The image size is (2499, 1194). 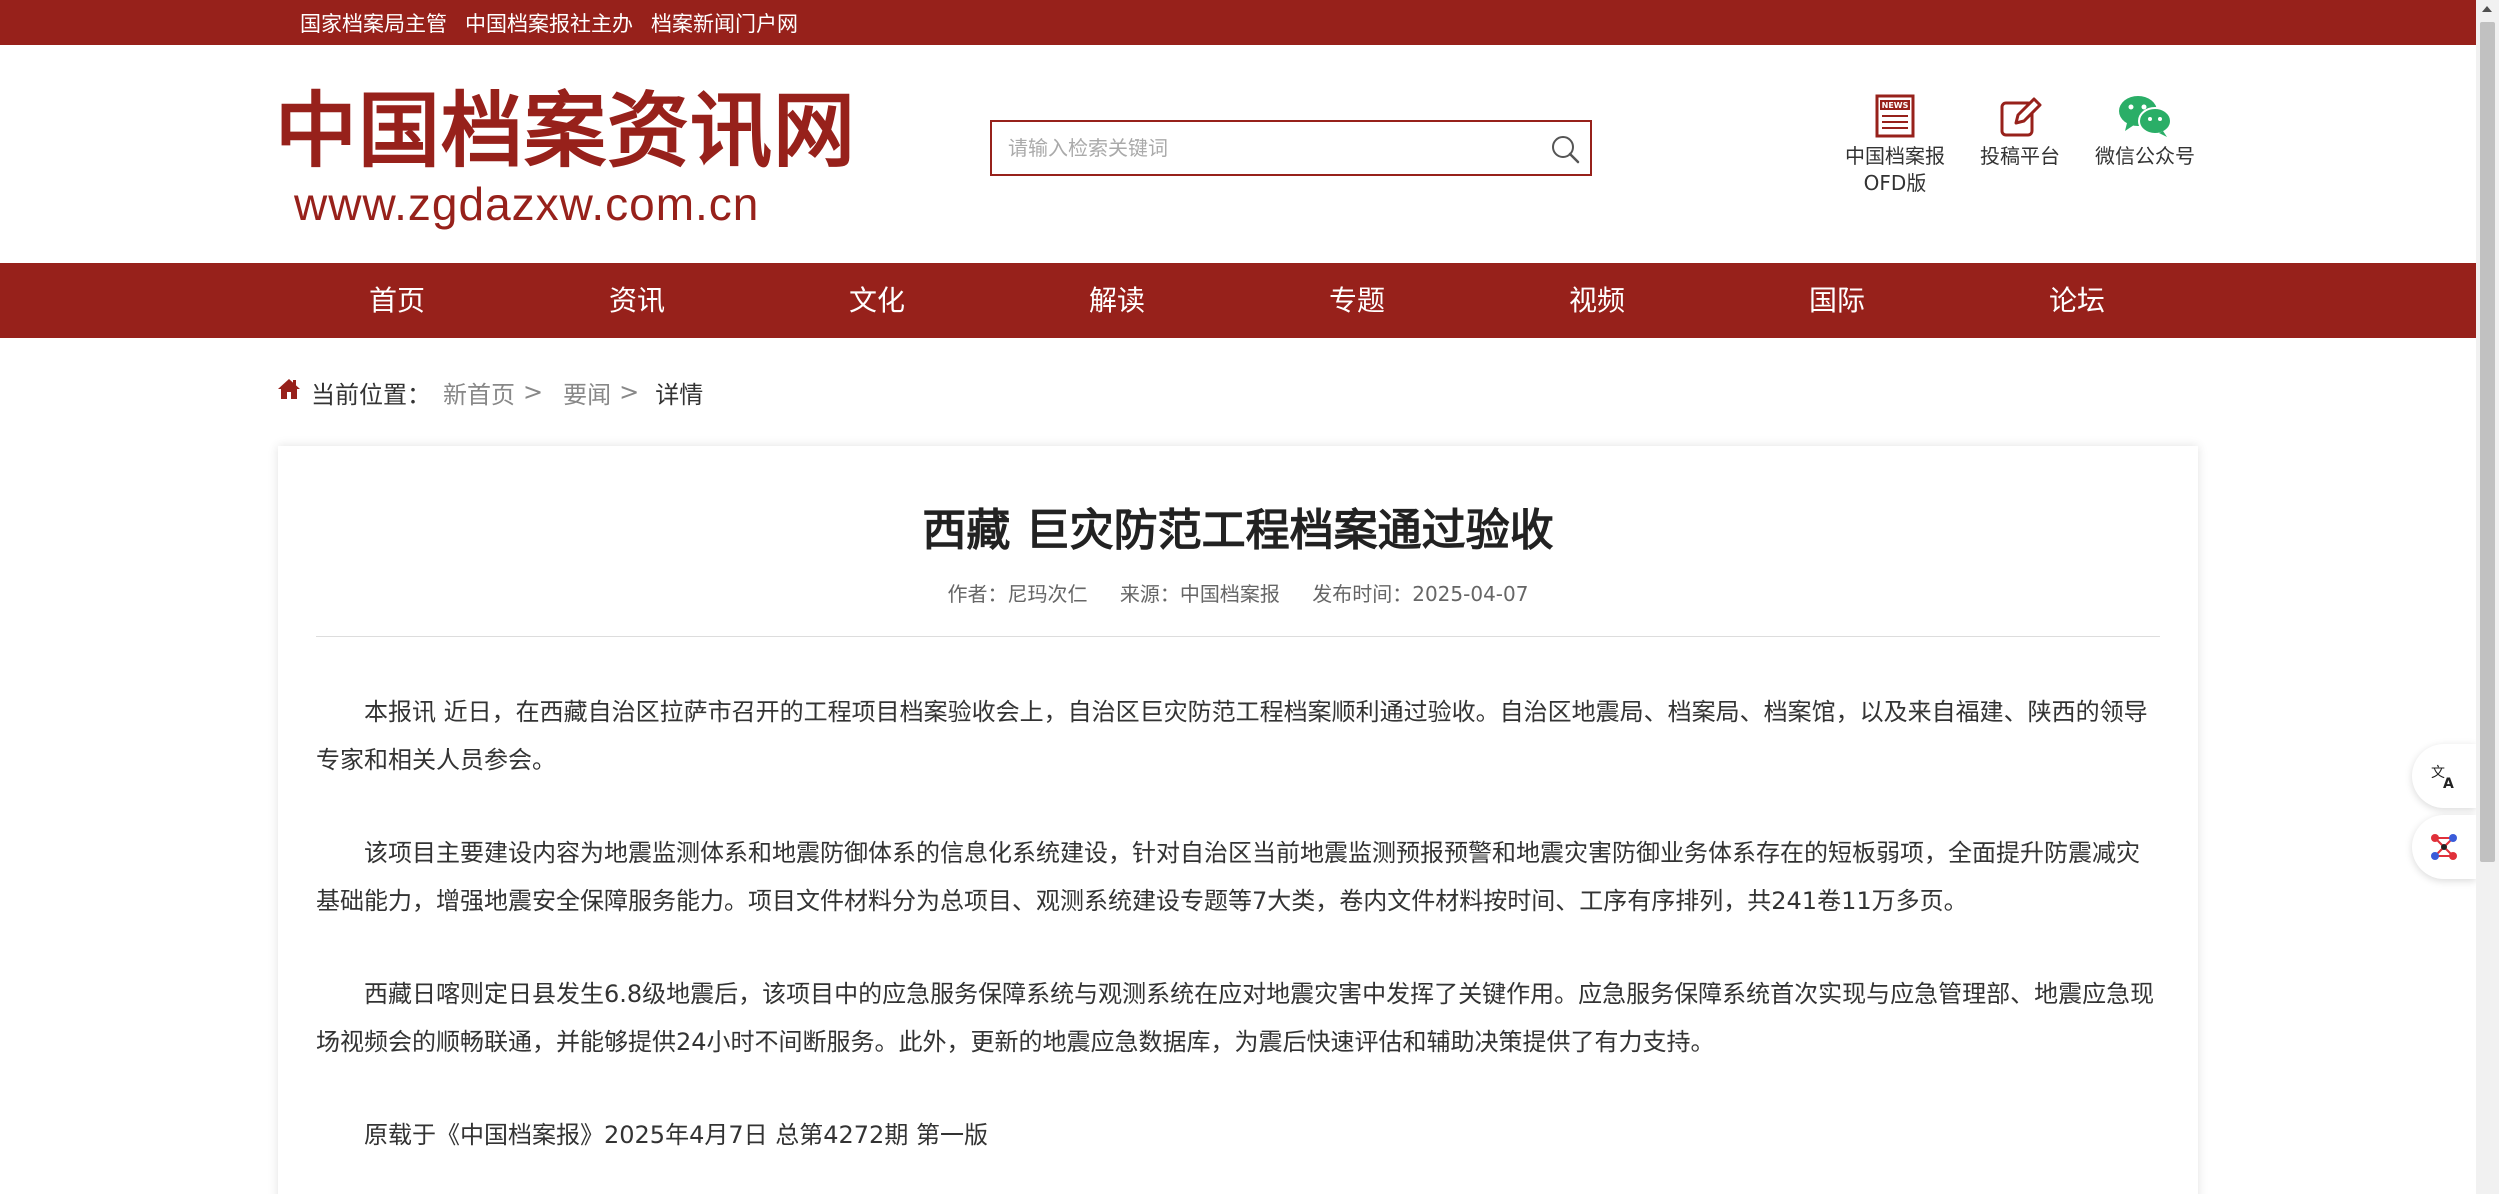 What do you see at coordinates (2487, 442) in the screenshot?
I see `scrollbar-thumb` at bounding box center [2487, 442].